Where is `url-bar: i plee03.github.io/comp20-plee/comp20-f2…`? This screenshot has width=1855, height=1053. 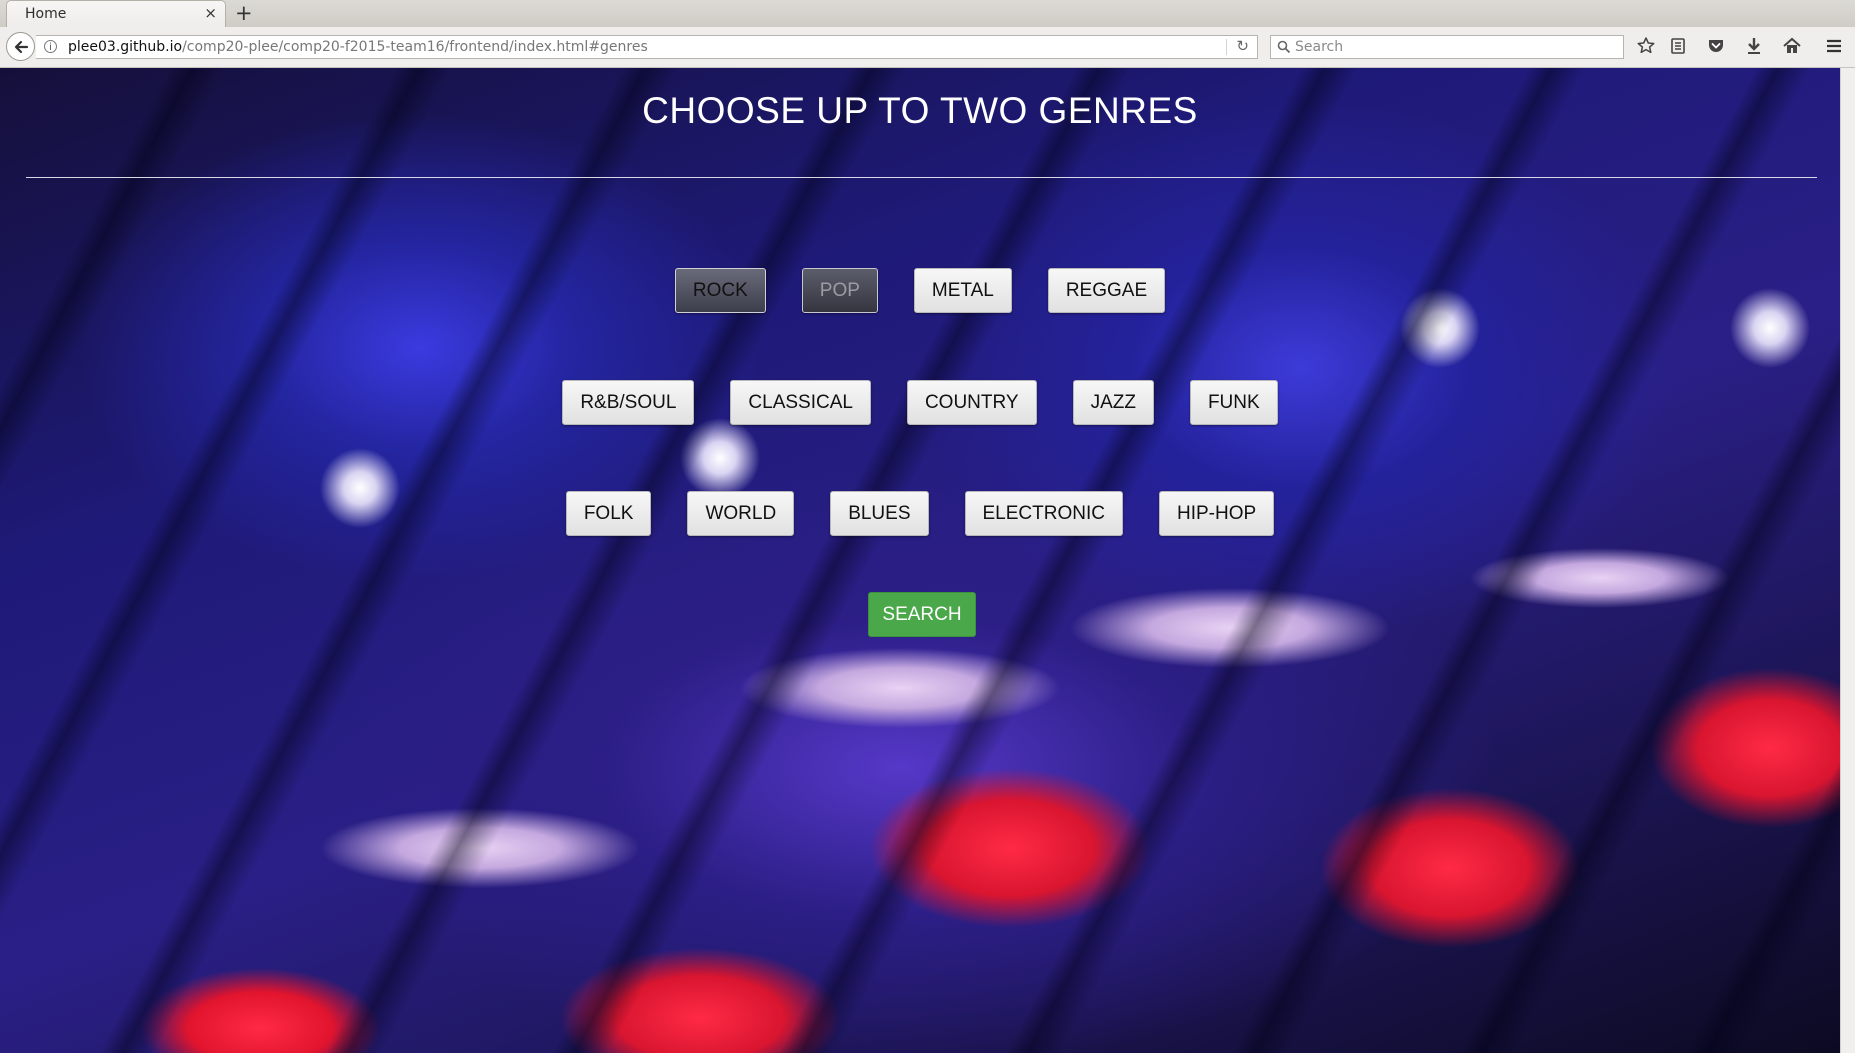
url-bar: i plee03.github.io/comp20-plee/comp20-f2… is located at coordinates (647, 47).